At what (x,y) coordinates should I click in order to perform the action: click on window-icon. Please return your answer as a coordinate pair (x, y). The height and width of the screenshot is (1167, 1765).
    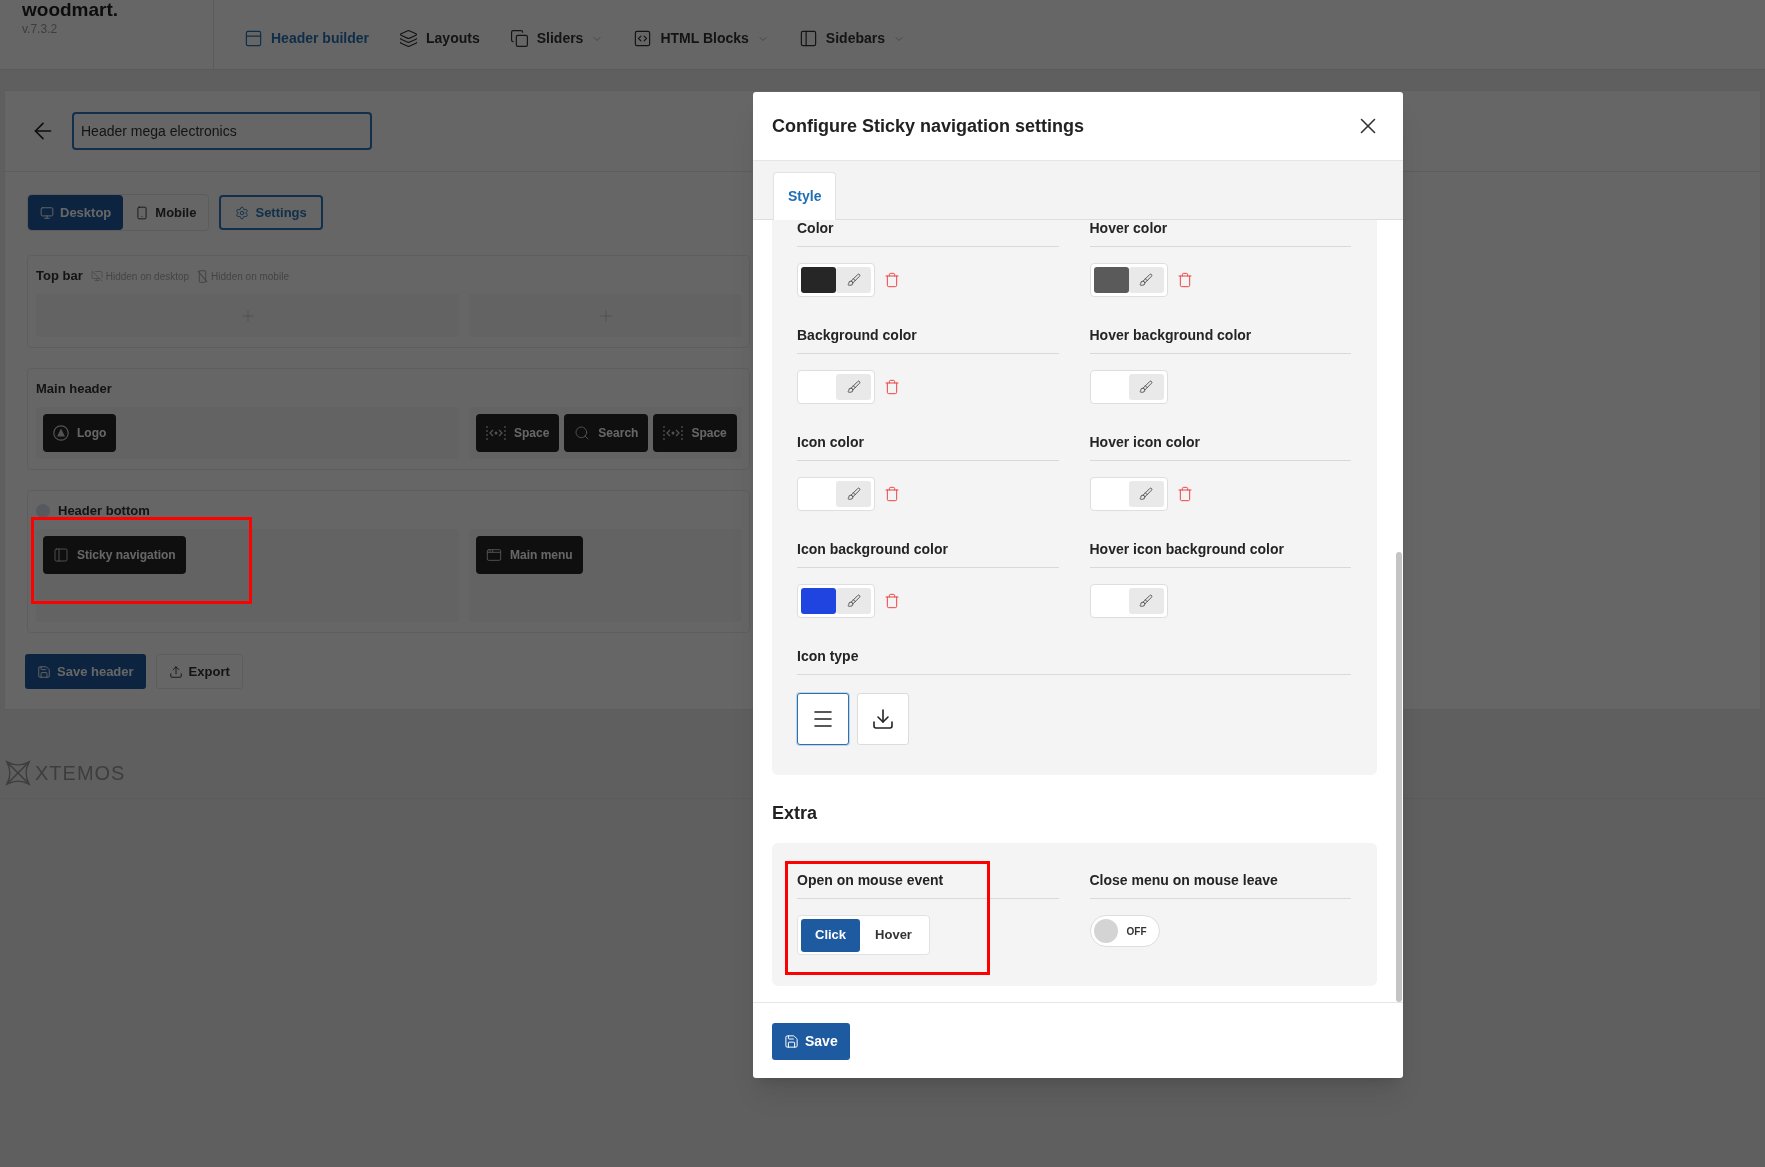
    Looking at the image, I should click on (494, 555).